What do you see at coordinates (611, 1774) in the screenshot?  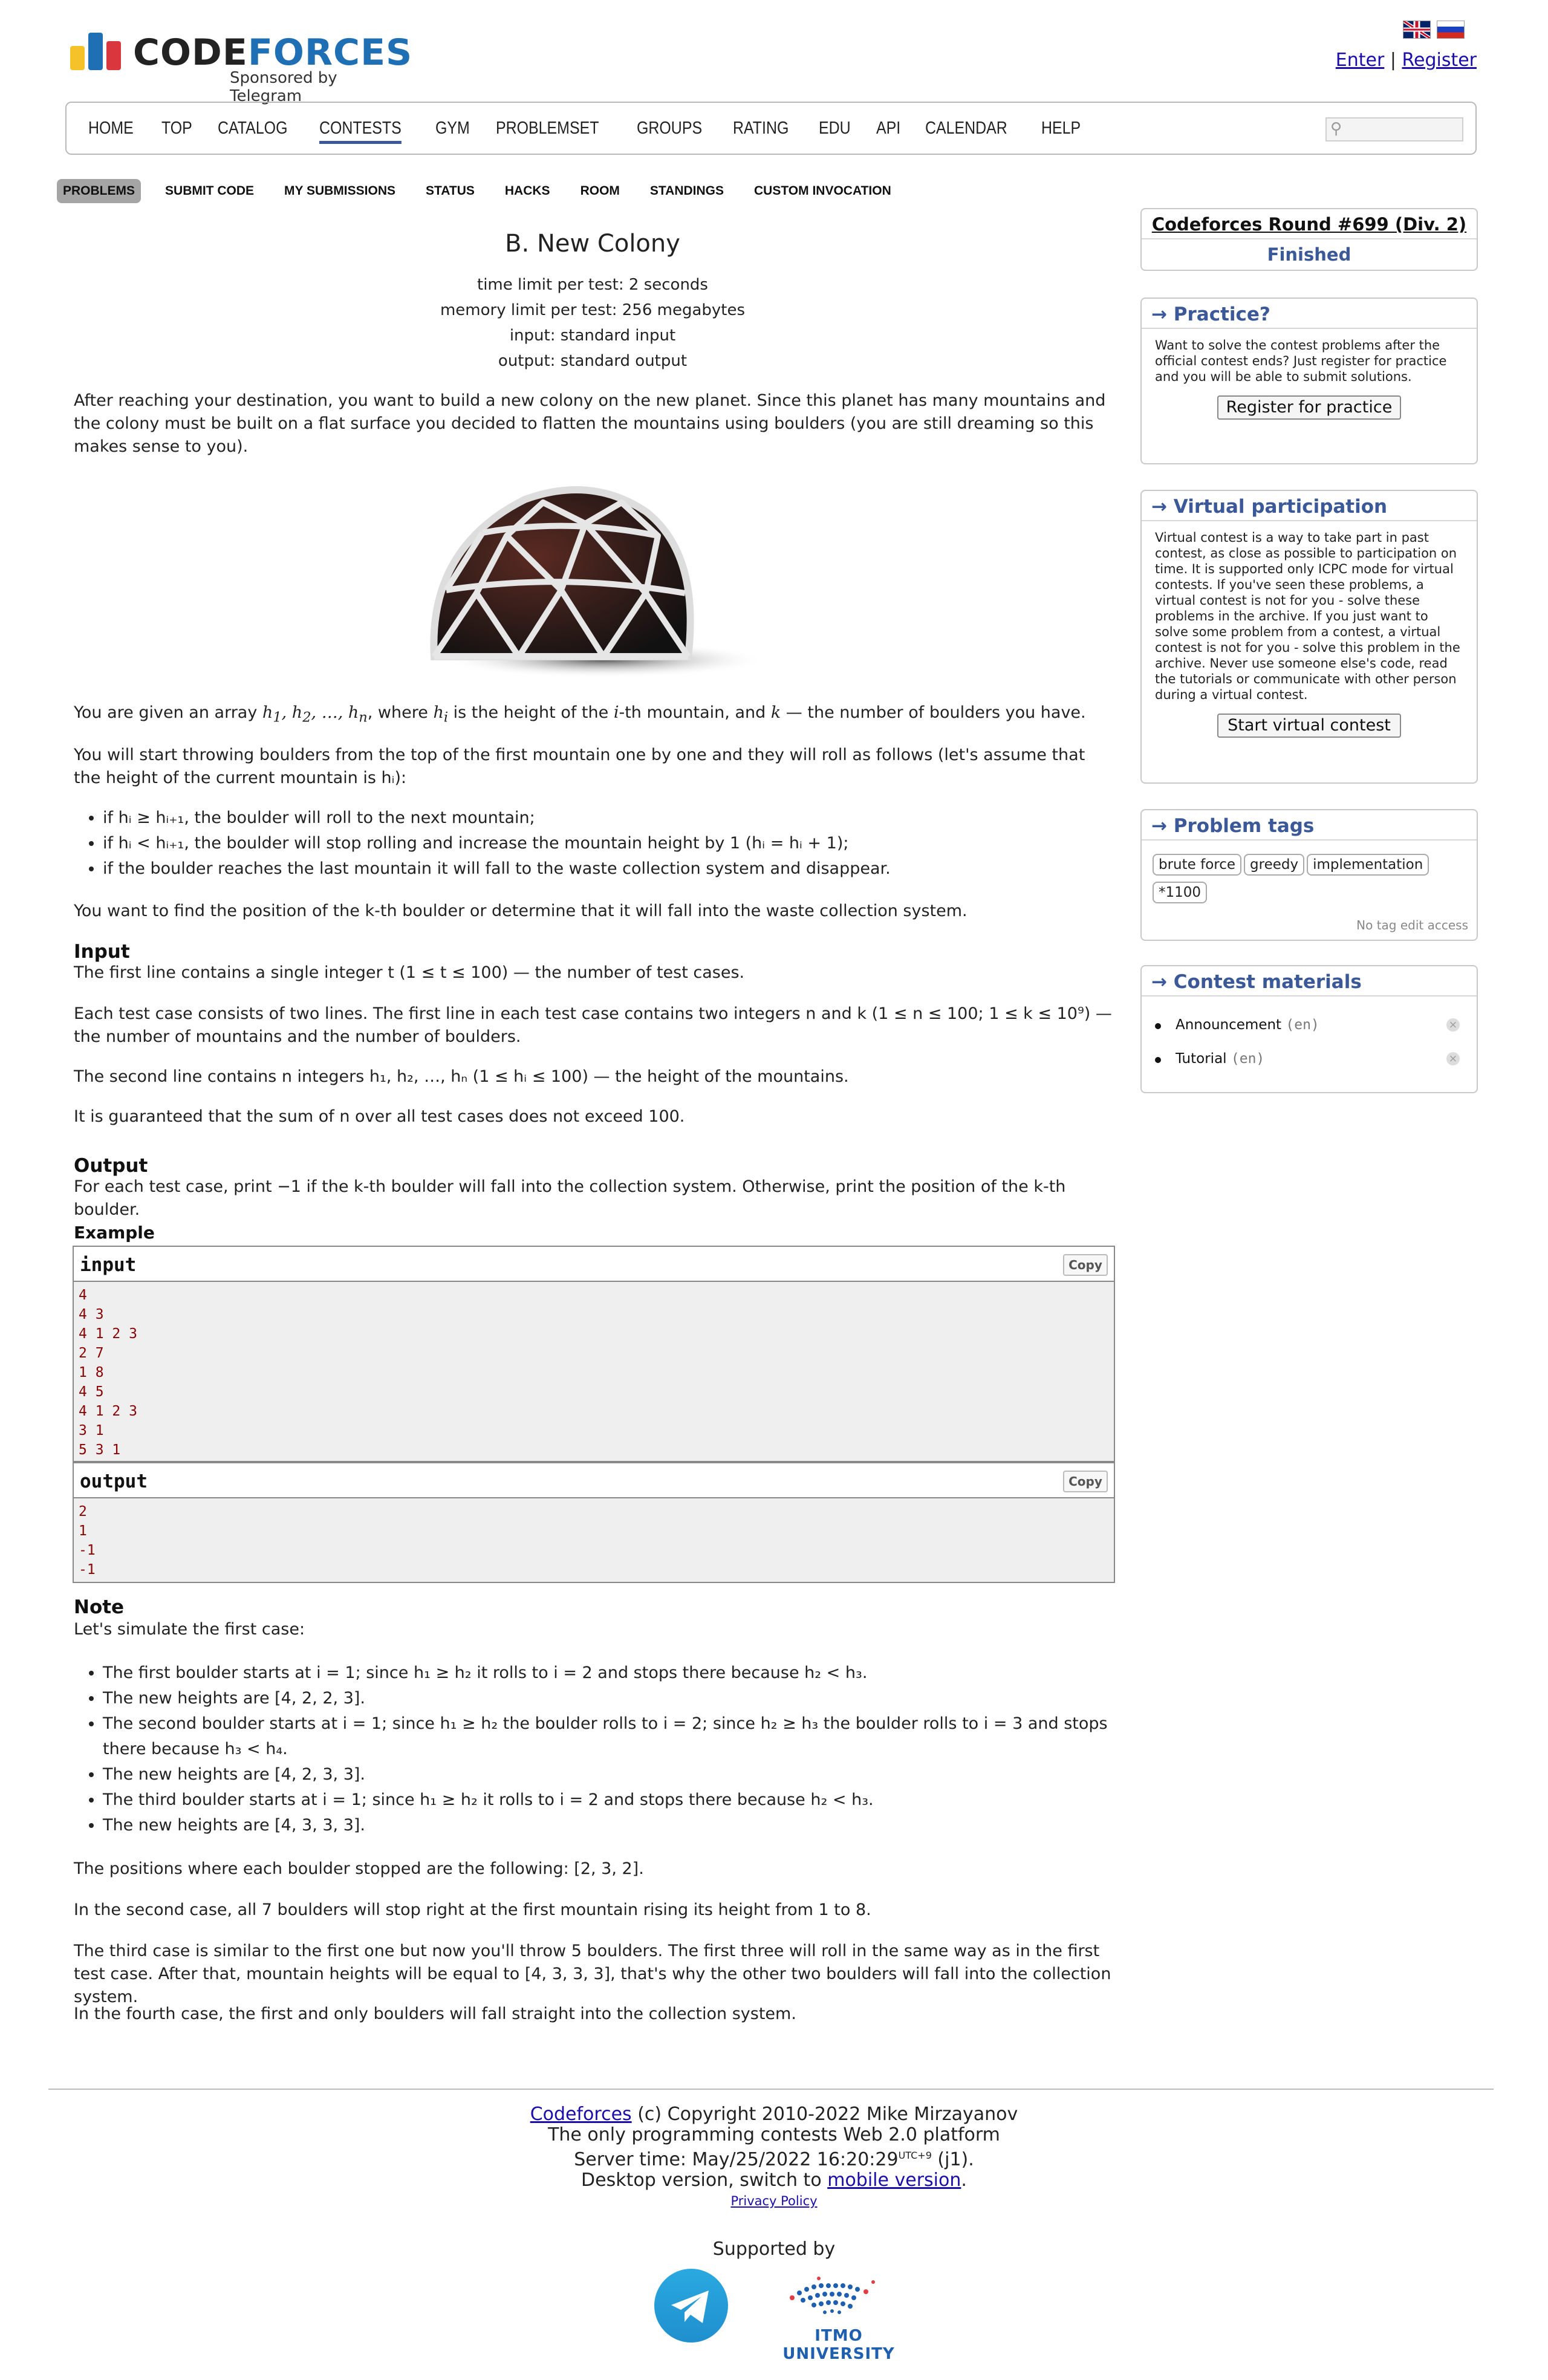 I see `list-item: The new heights are [4, 2, 3, 3].` at bounding box center [611, 1774].